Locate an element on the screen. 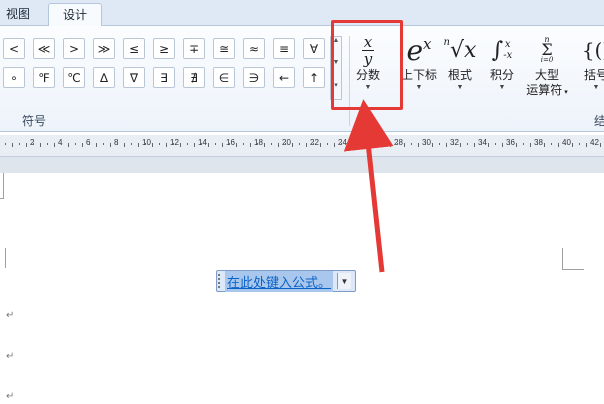 The image size is (604, 404). radical-button: n √x 根式 ▼ is located at coordinates (460, 62).